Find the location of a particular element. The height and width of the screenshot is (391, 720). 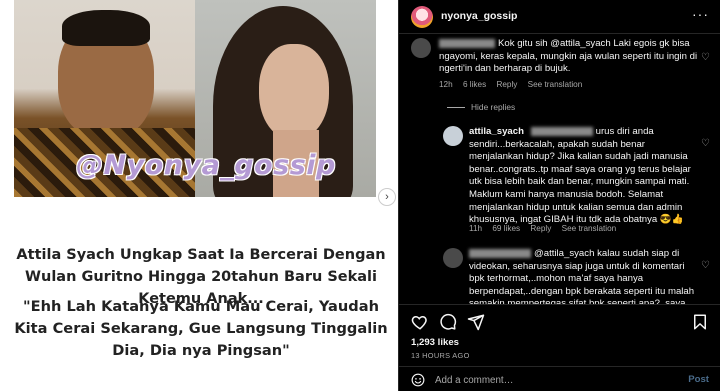

emoji-icon is located at coordinates (418, 380).